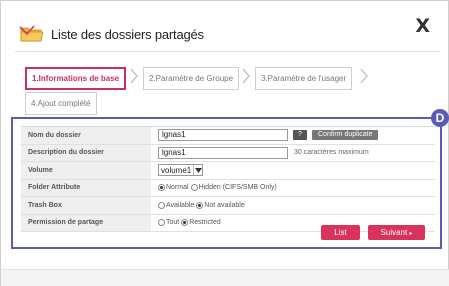 Image resolution: width=449 pixels, height=286 pixels. I want to click on step-complete: 4.Ajout complété, so click(61, 103).